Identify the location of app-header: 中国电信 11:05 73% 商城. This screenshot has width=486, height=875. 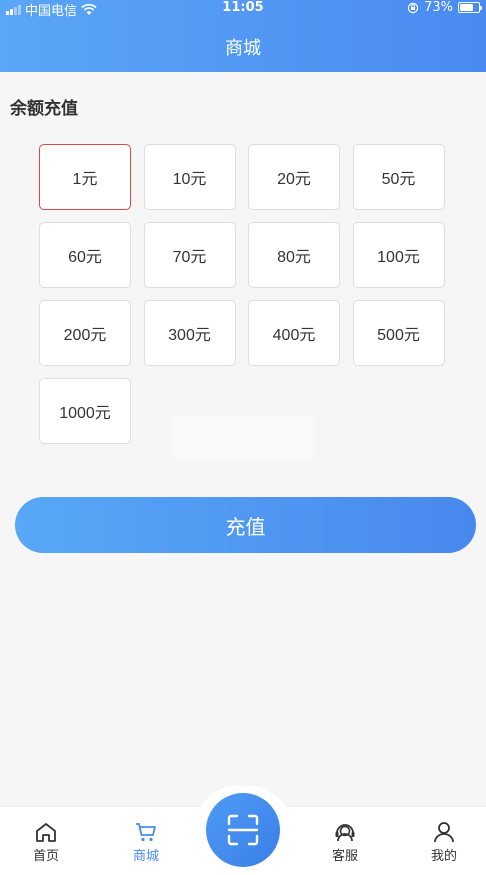
(243, 36).